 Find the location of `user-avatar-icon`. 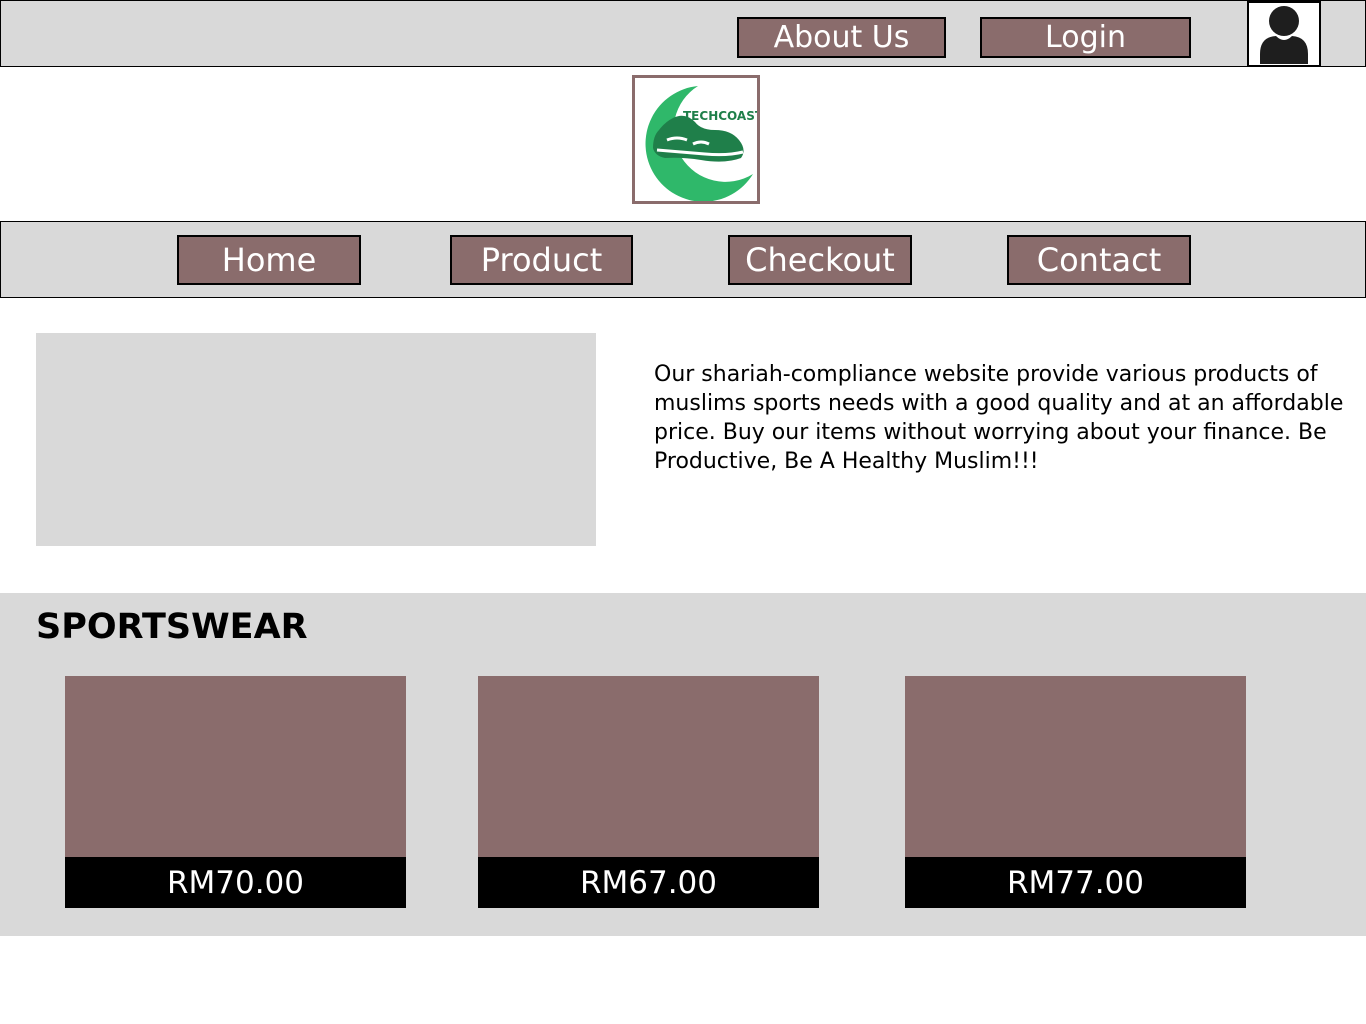

user-avatar-icon is located at coordinates (1284, 35).